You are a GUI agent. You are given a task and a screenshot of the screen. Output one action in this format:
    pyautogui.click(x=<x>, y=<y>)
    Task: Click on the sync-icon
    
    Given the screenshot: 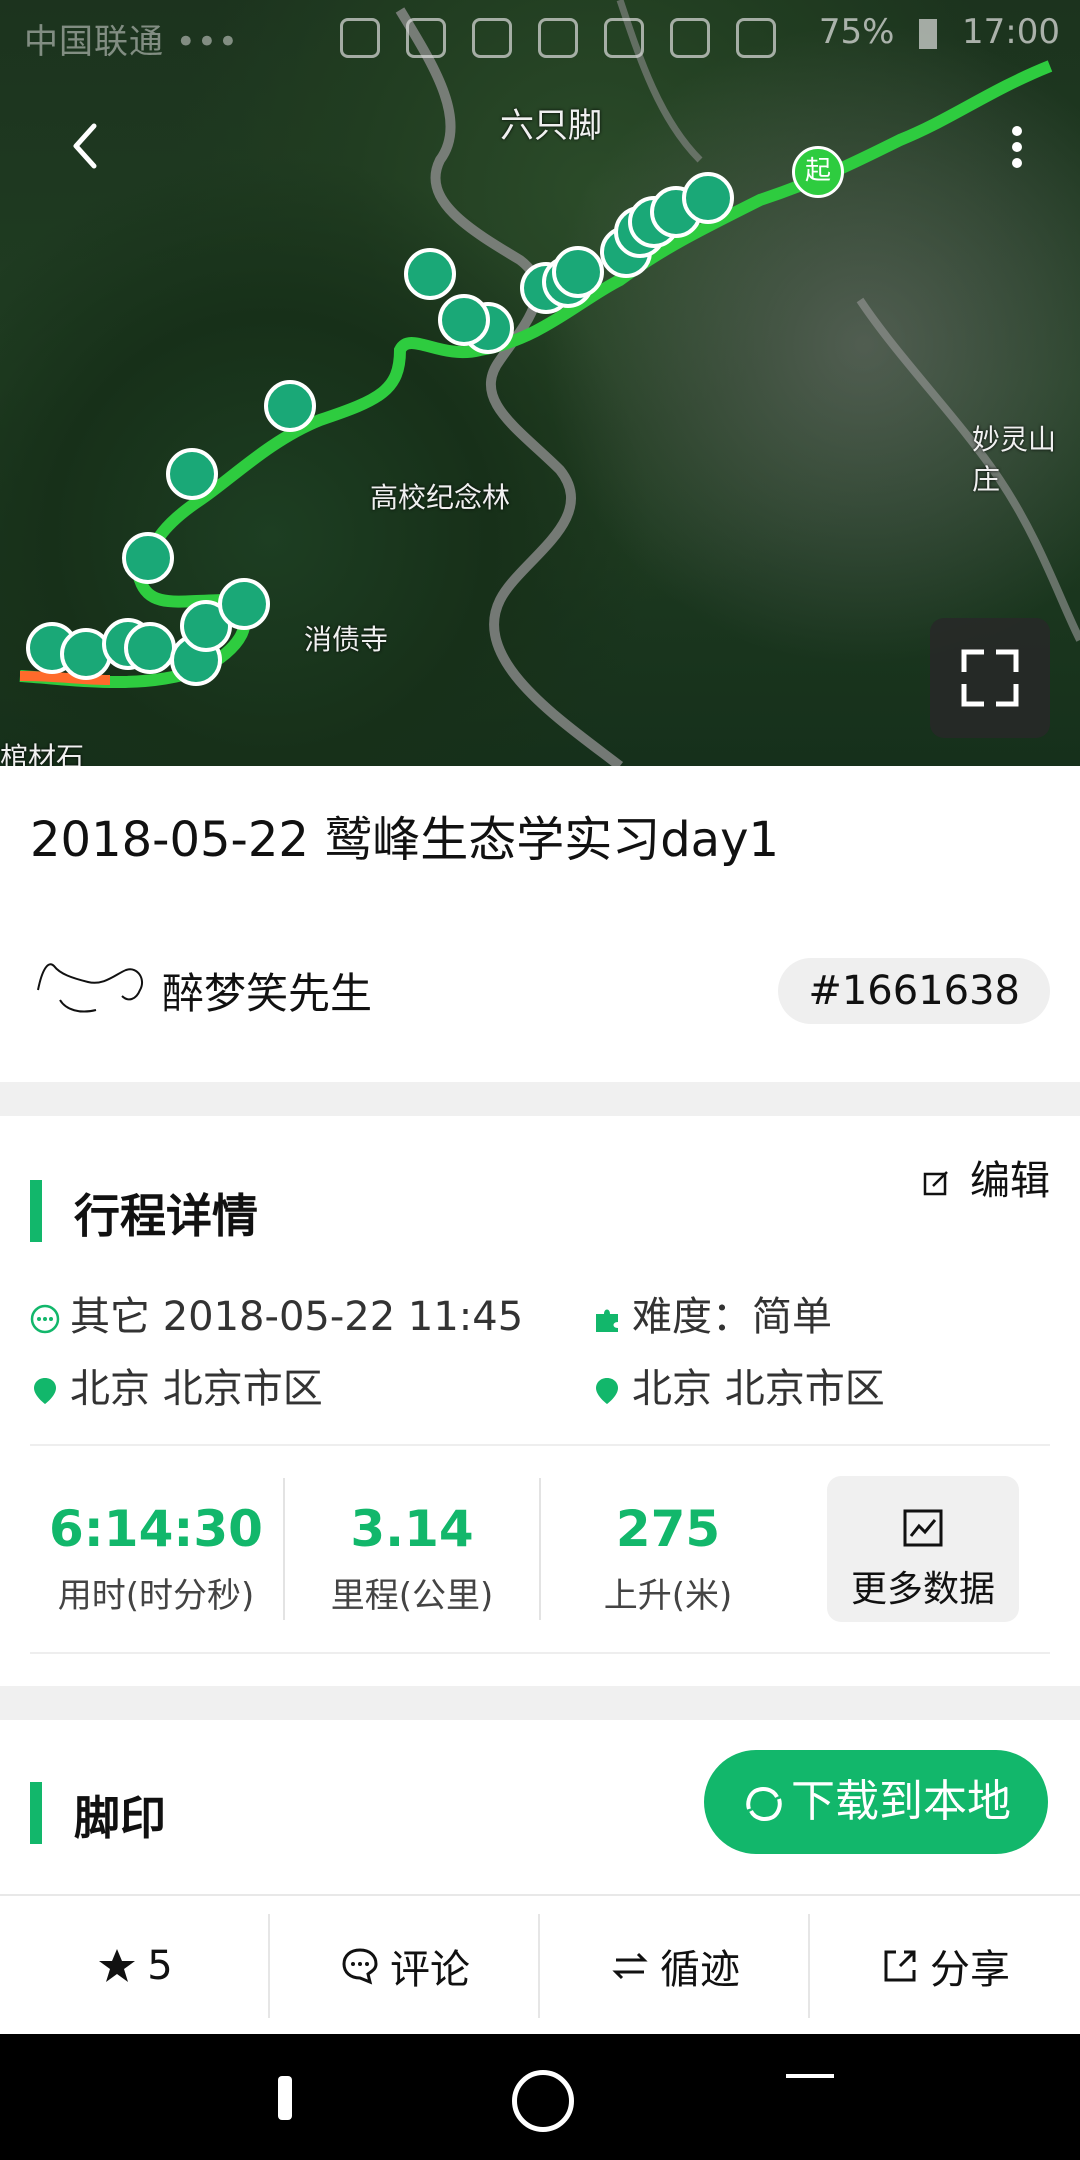 What is the action you would take?
    pyautogui.click(x=764, y=1804)
    